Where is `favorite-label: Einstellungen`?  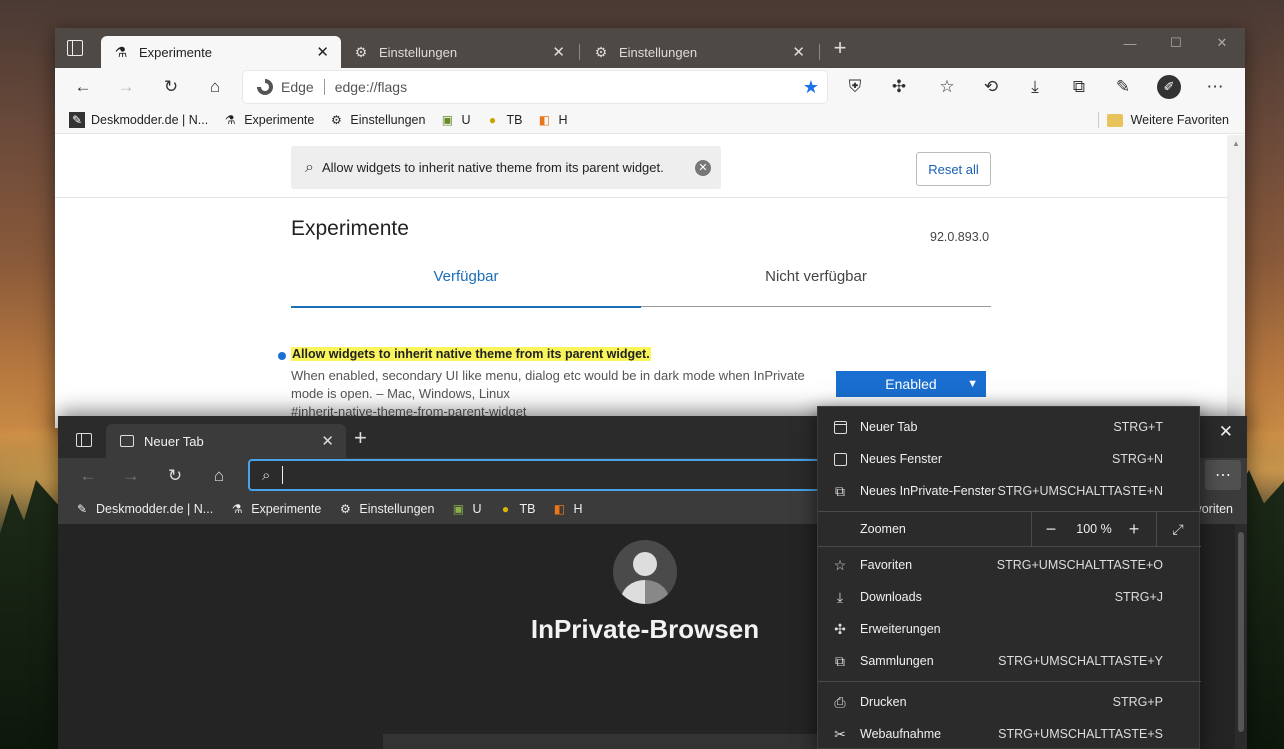
favorite-label: Einstellungen is located at coordinates (388, 119).